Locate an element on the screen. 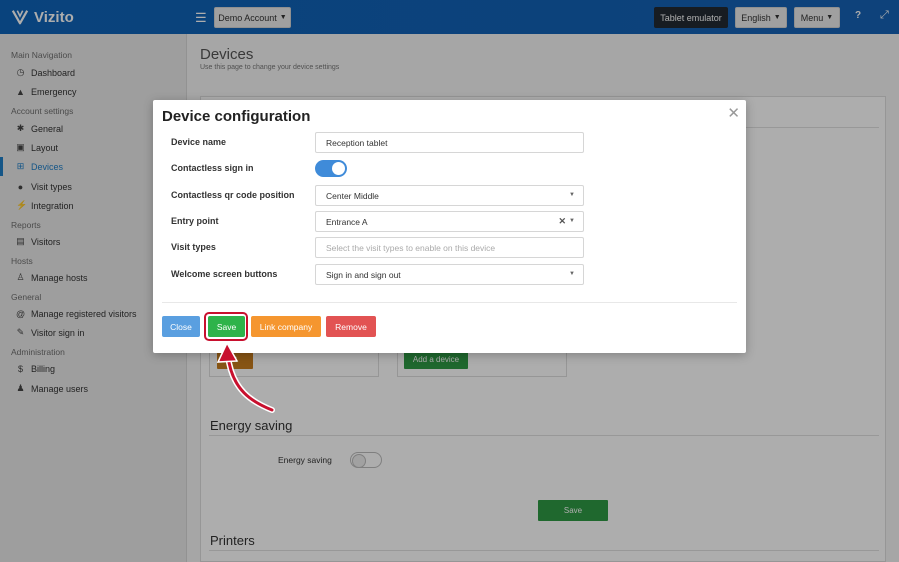 This screenshot has height=562, width=899. entry-point-value: Entrance A is located at coordinates (347, 221).